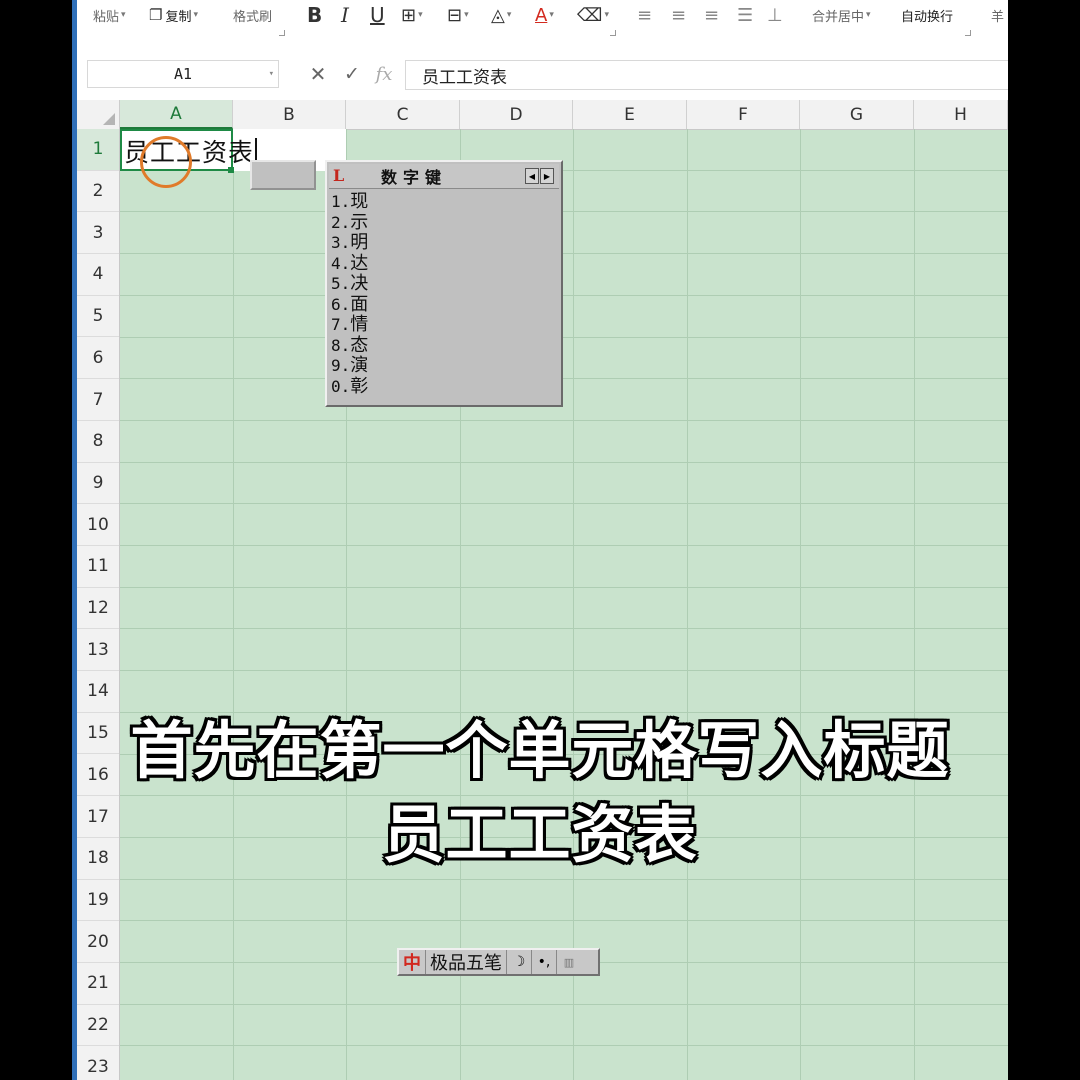 The image size is (1080, 1080). Describe the element at coordinates (532, 176) in the screenshot. I see `ime-prev-page-icon: ◀` at that location.